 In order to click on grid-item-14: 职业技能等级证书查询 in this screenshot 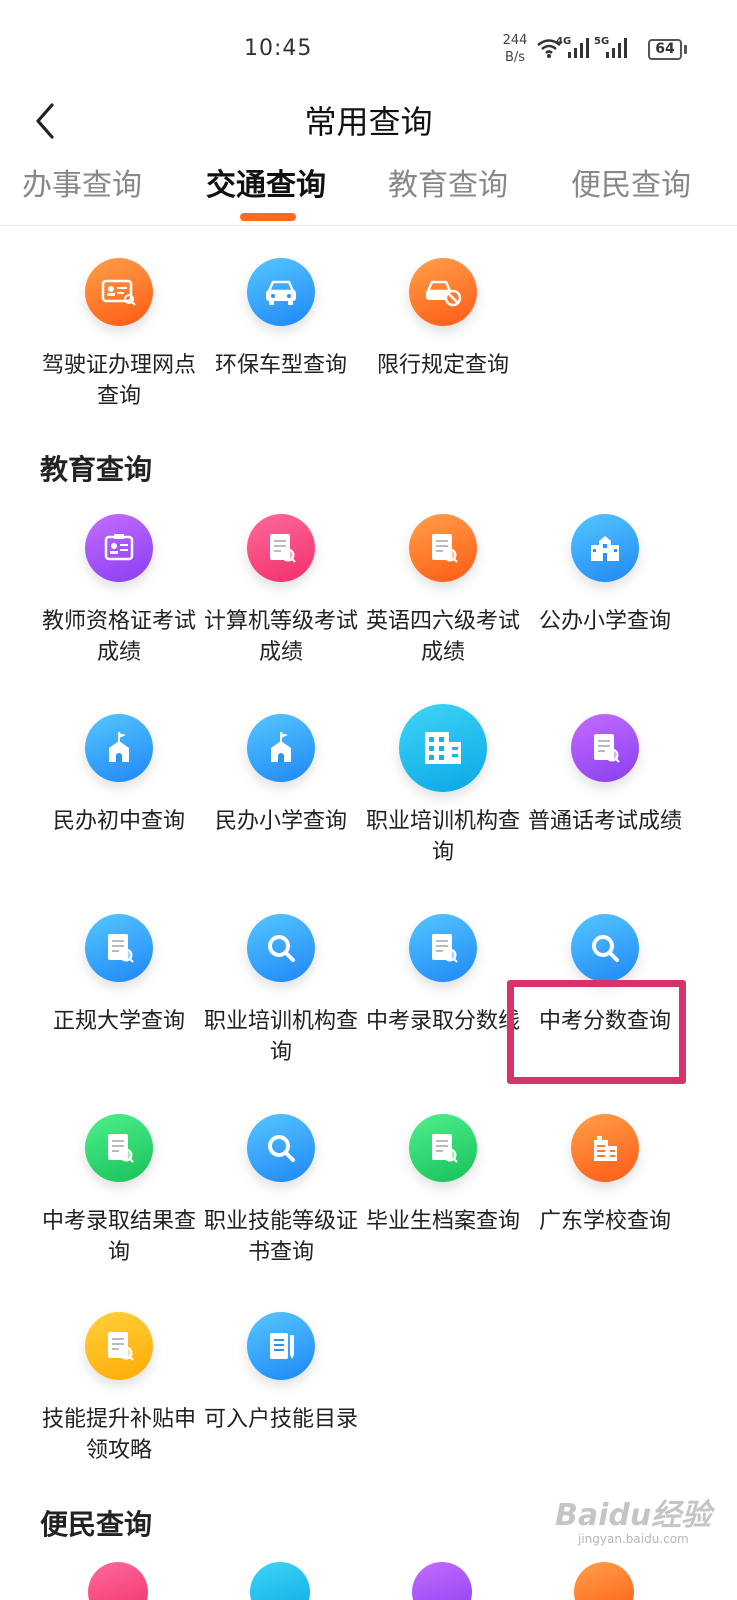, I will do `click(281, 1191)`.